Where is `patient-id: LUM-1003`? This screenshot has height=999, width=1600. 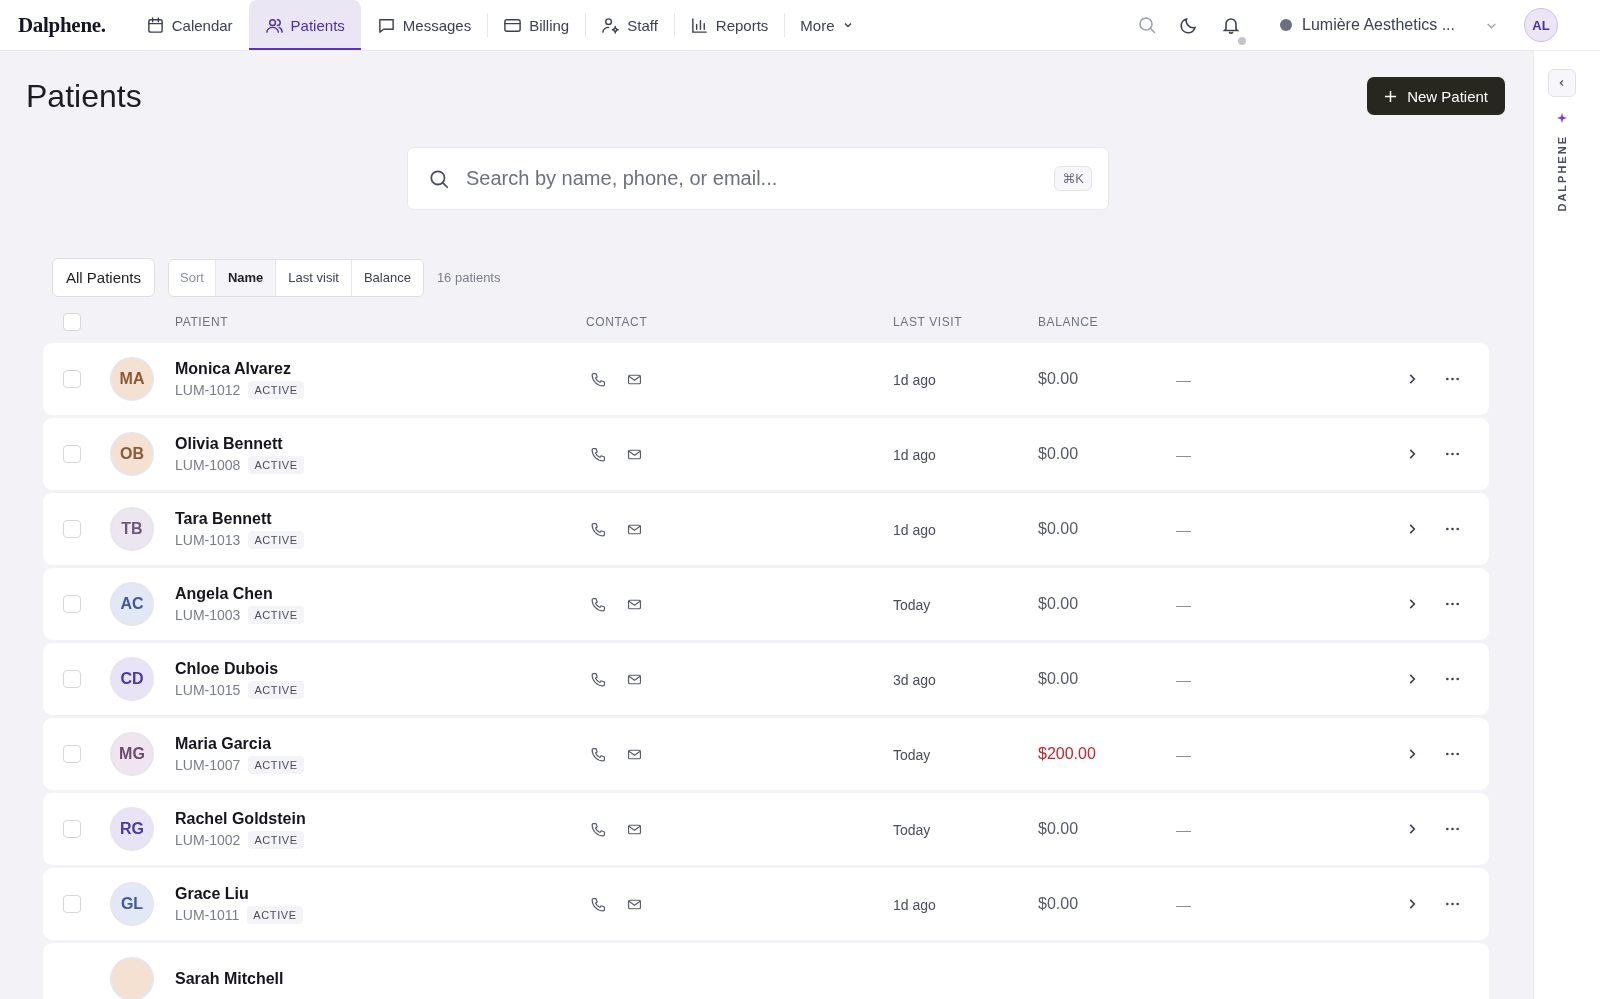 patient-id: LUM-1003 is located at coordinates (208, 614).